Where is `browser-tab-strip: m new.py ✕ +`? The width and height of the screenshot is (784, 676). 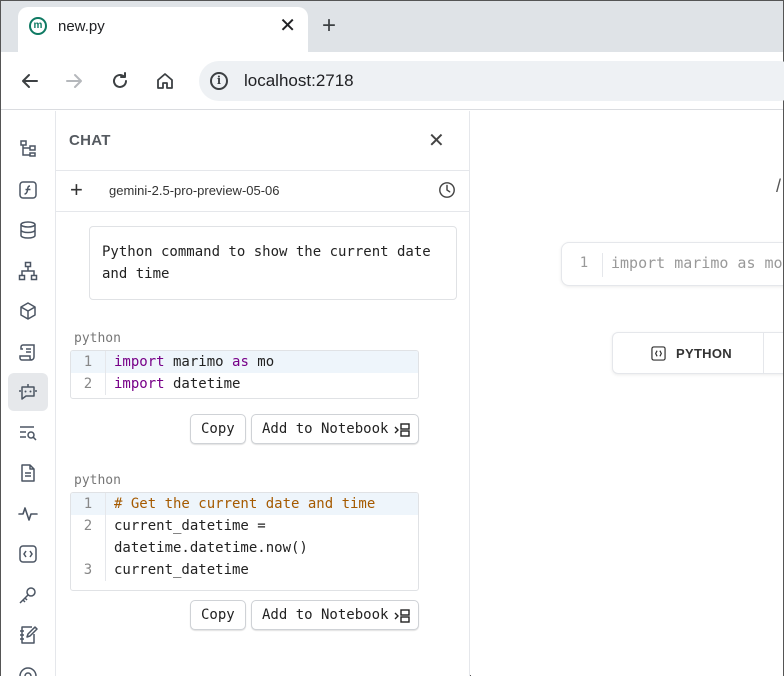 browser-tab-strip: m new.py ✕ + is located at coordinates (392, 26).